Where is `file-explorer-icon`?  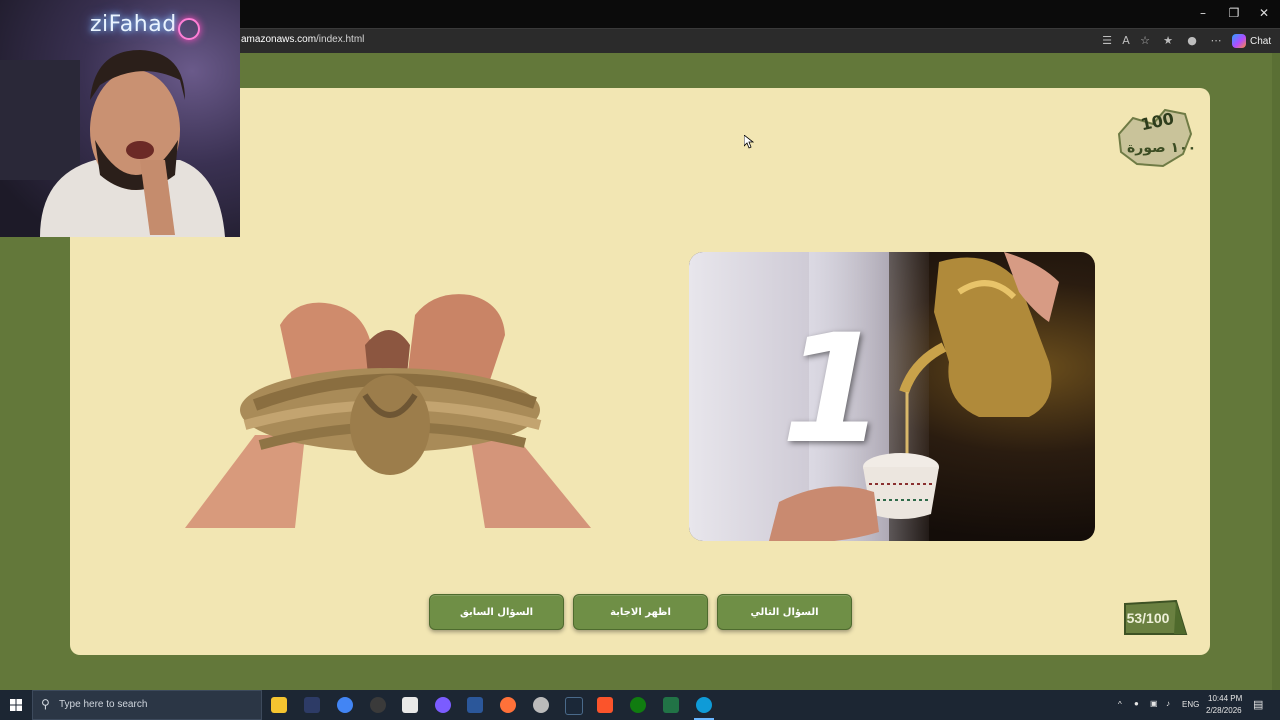 file-explorer-icon is located at coordinates (279, 705).